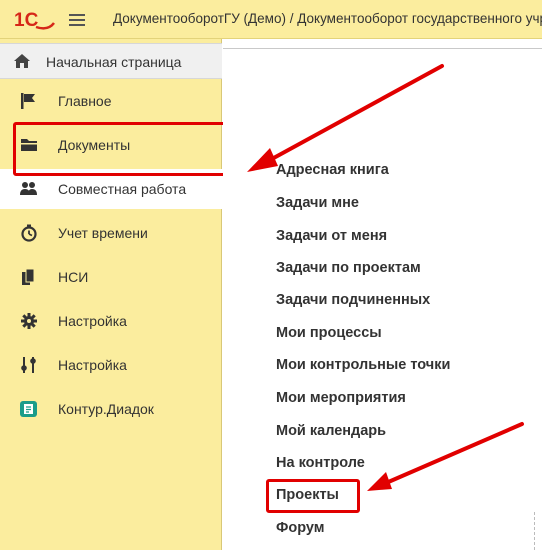 The width and height of the screenshot is (542, 550). Describe the element at coordinates (363, 365) in the screenshot. I see `menu-link-my-checkpoints: Мои контрольные точки` at that location.